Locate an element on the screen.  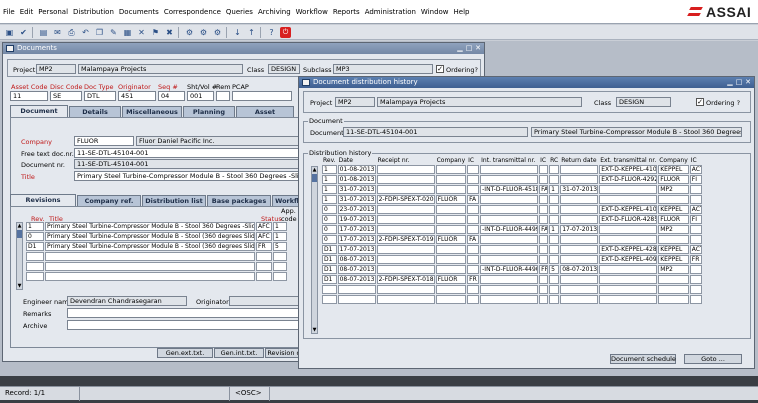
gen-int-txt-button: Gen.int.txt. is located at coordinates (239, 353).